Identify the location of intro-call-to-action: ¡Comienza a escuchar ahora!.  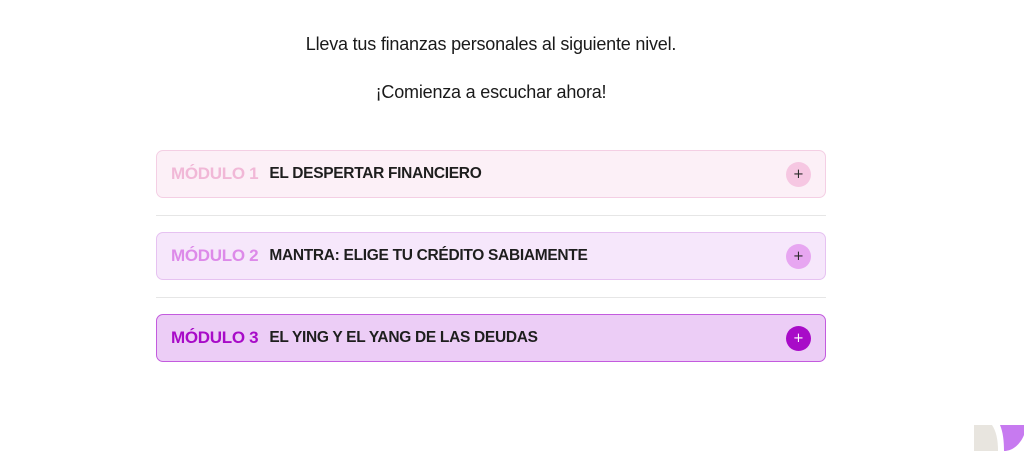
(491, 92).